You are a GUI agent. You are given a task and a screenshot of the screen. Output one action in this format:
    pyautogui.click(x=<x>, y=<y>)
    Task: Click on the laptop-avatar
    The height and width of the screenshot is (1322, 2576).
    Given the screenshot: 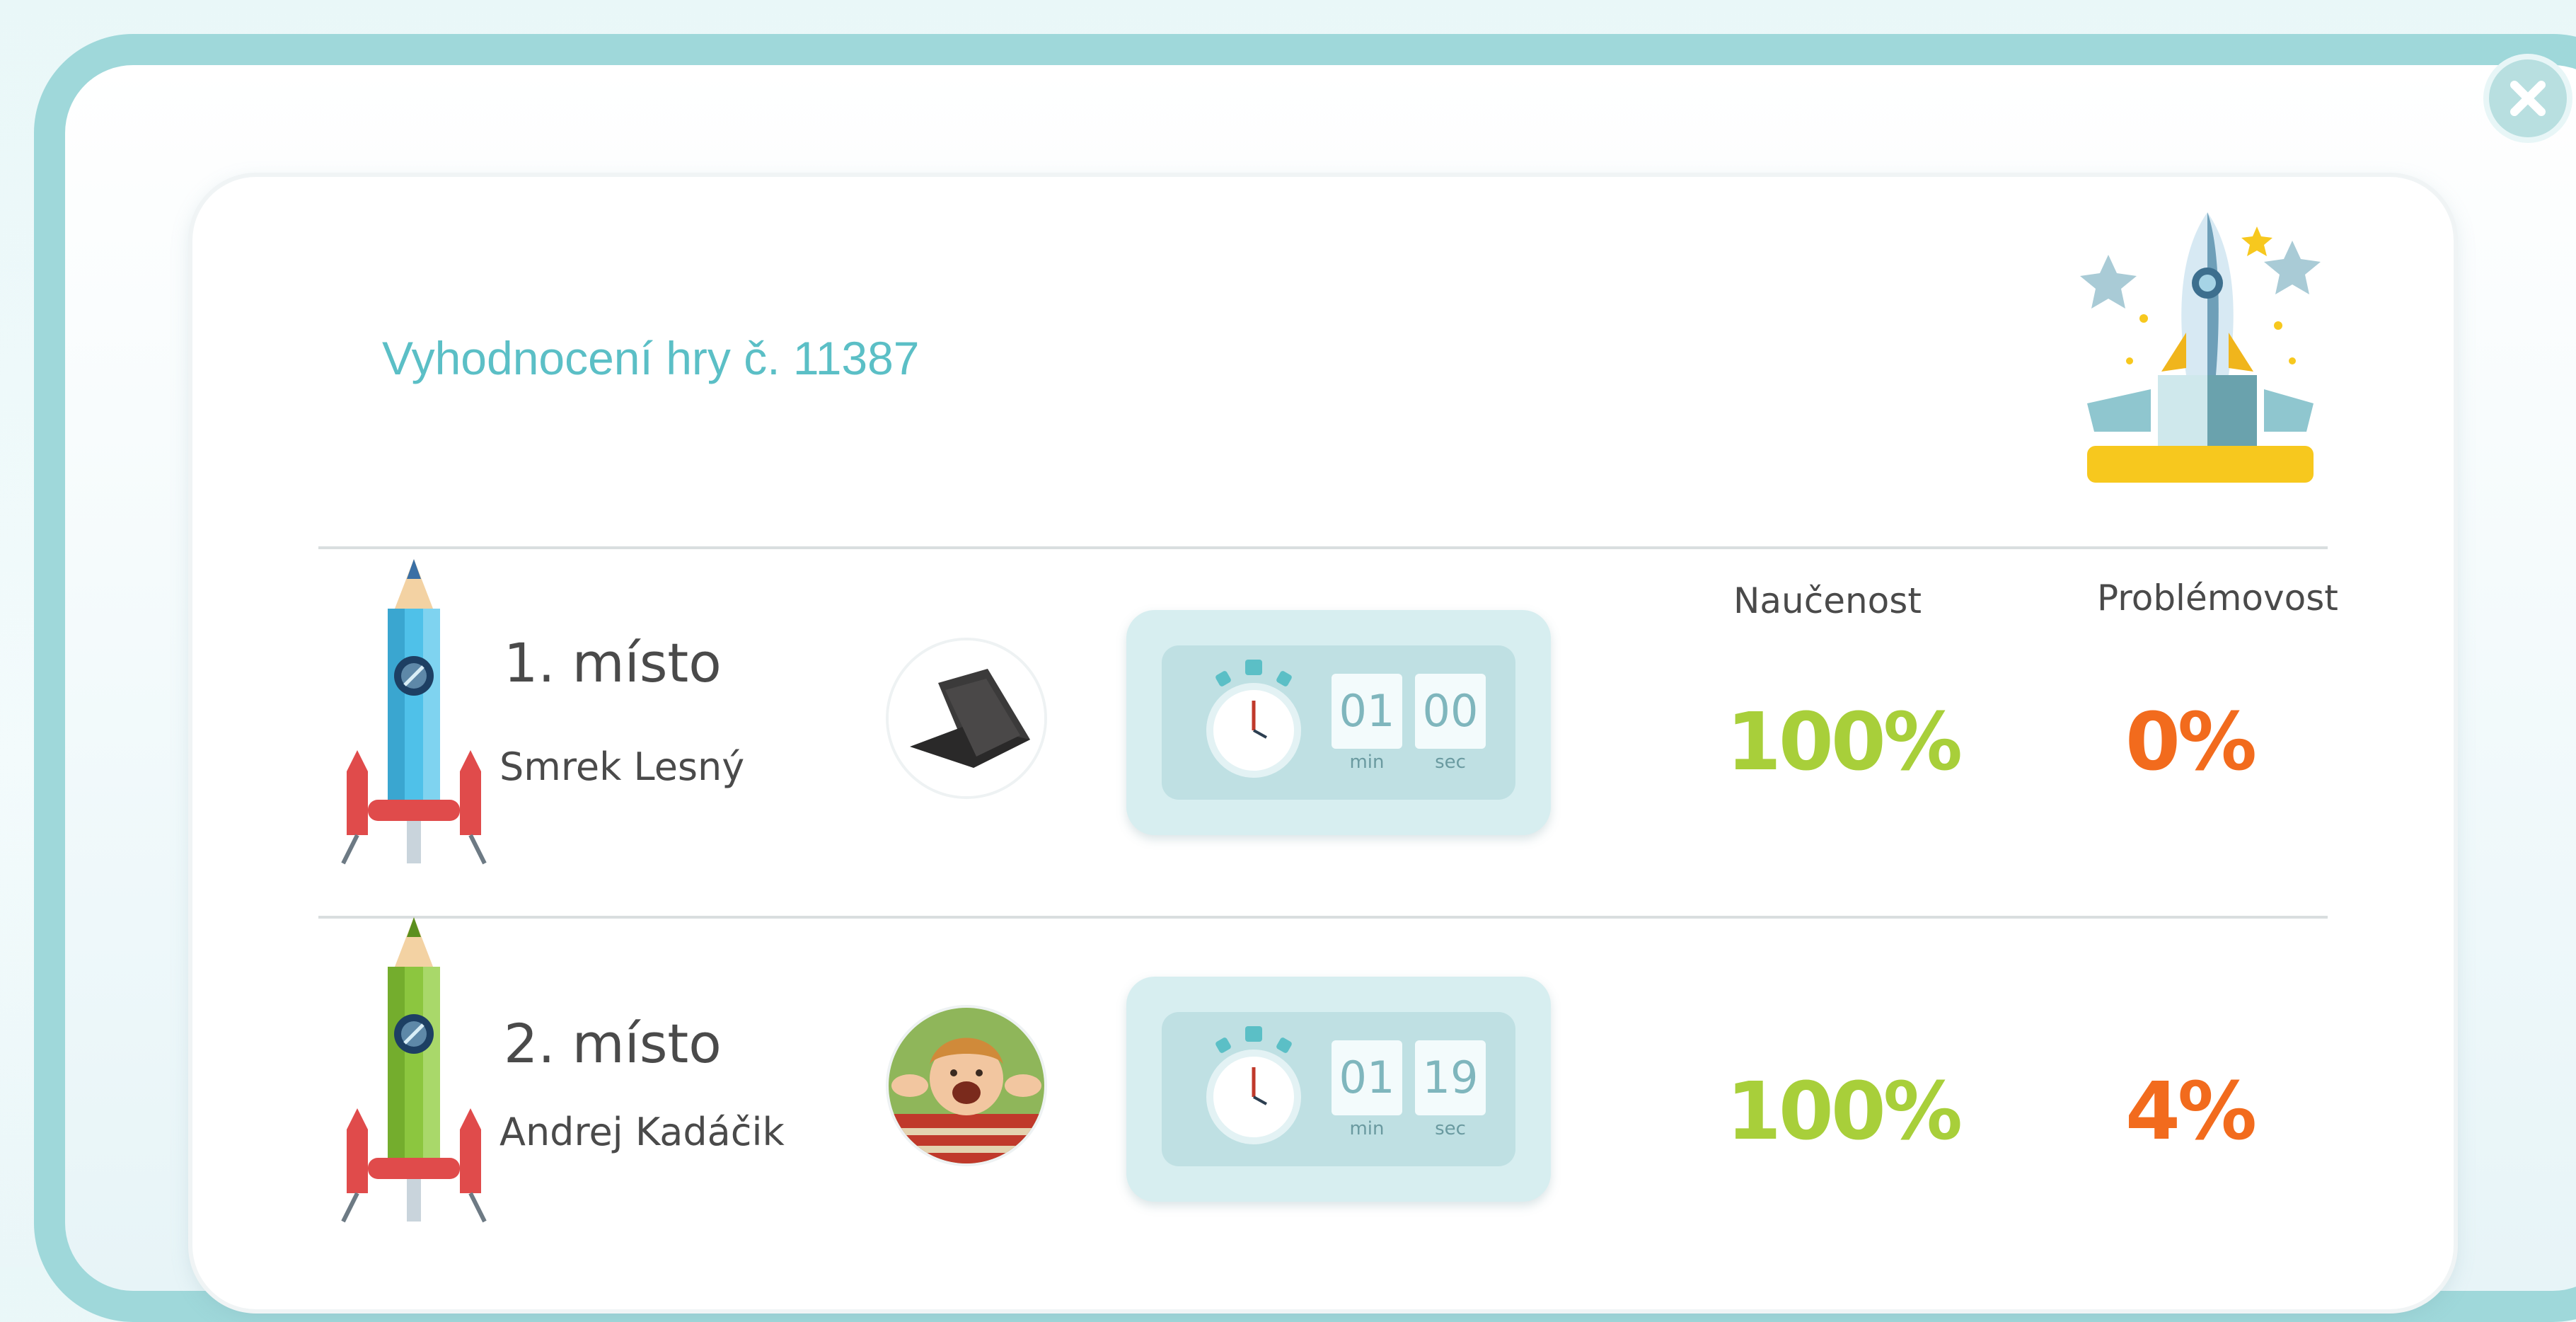 What is the action you would take?
    pyautogui.click(x=966, y=718)
    